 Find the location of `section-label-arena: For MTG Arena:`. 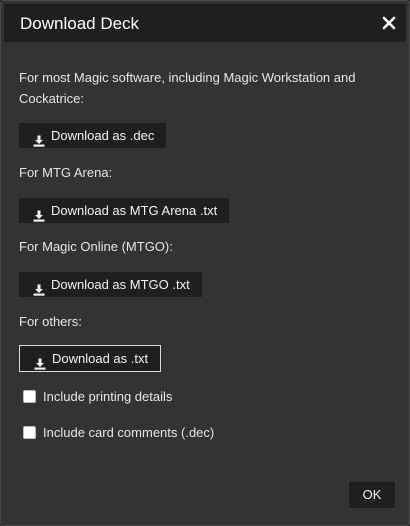

section-label-arena: For MTG Arena: is located at coordinates (66, 172).